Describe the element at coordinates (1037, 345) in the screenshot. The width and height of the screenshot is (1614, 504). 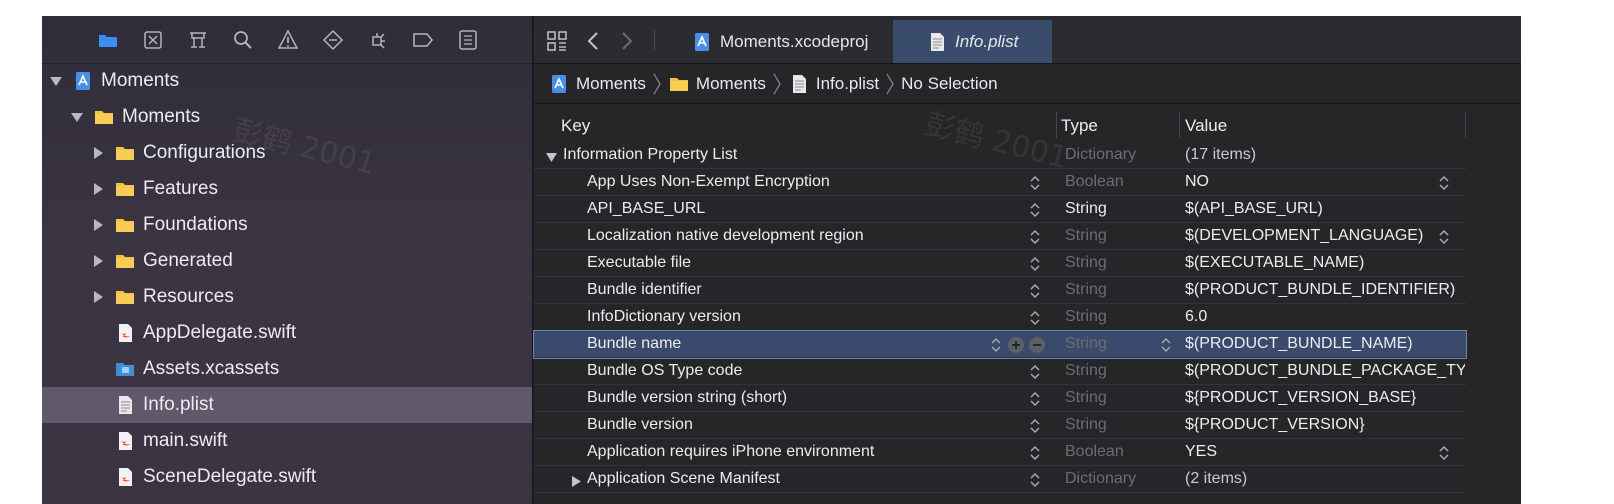
I see `remove-row-icon` at that location.